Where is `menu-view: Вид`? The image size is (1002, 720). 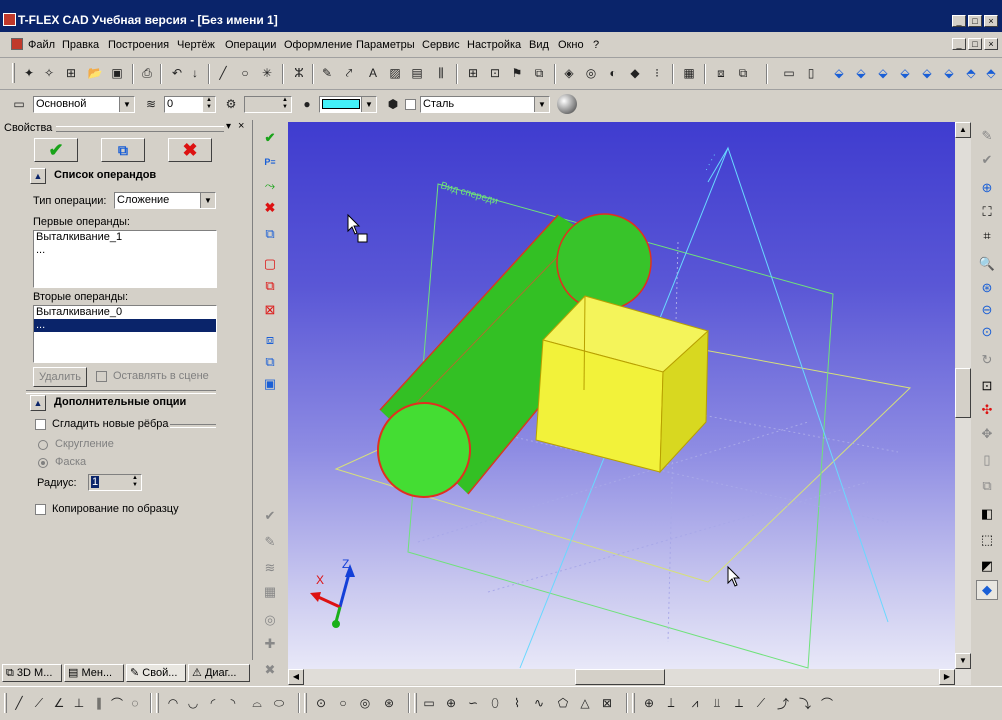
menu-view: Вид is located at coordinates (539, 45).